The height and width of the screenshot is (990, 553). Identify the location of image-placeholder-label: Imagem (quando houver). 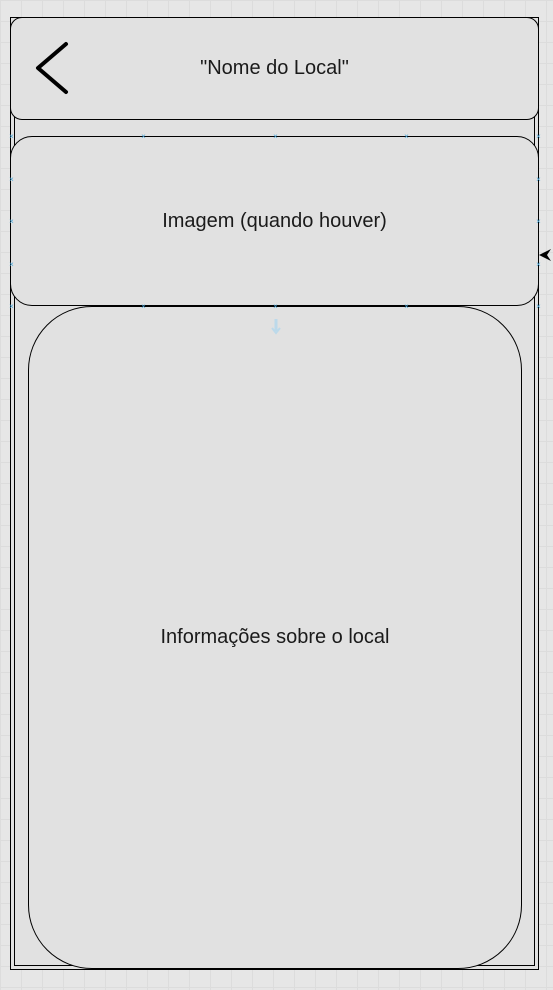
(274, 220).